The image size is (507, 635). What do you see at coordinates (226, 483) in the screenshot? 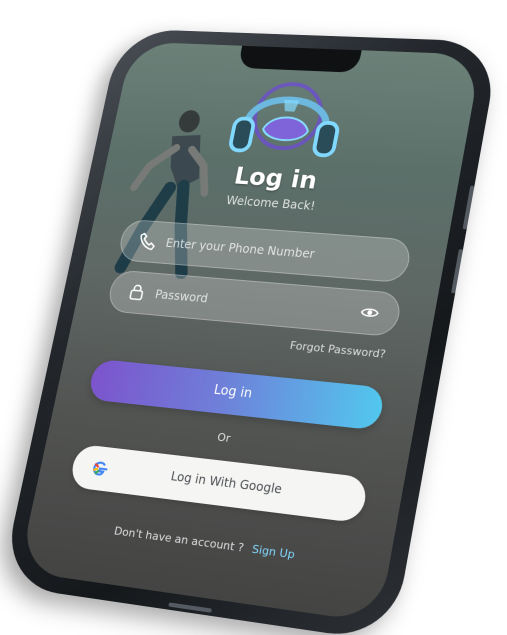
I see `google-login-label: Log in With Google` at bounding box center [226, 483].